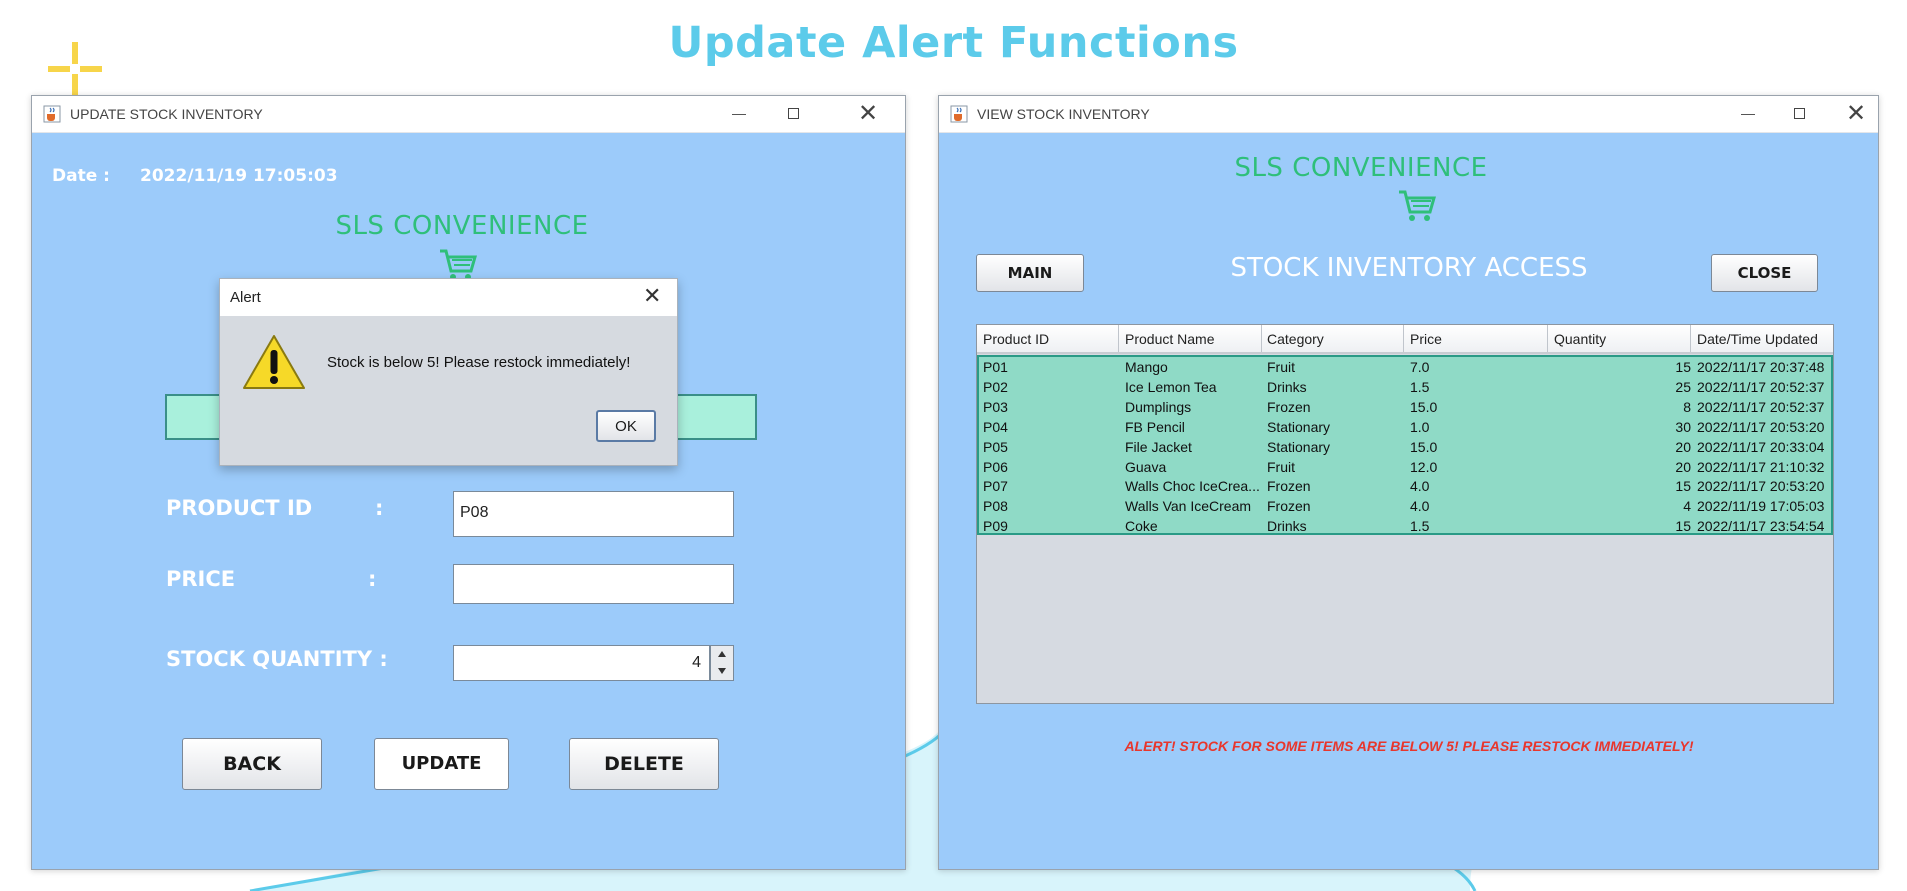 This screenshot has height=891, width=1907. I want to click on price-colon: :, so click(372, 579).